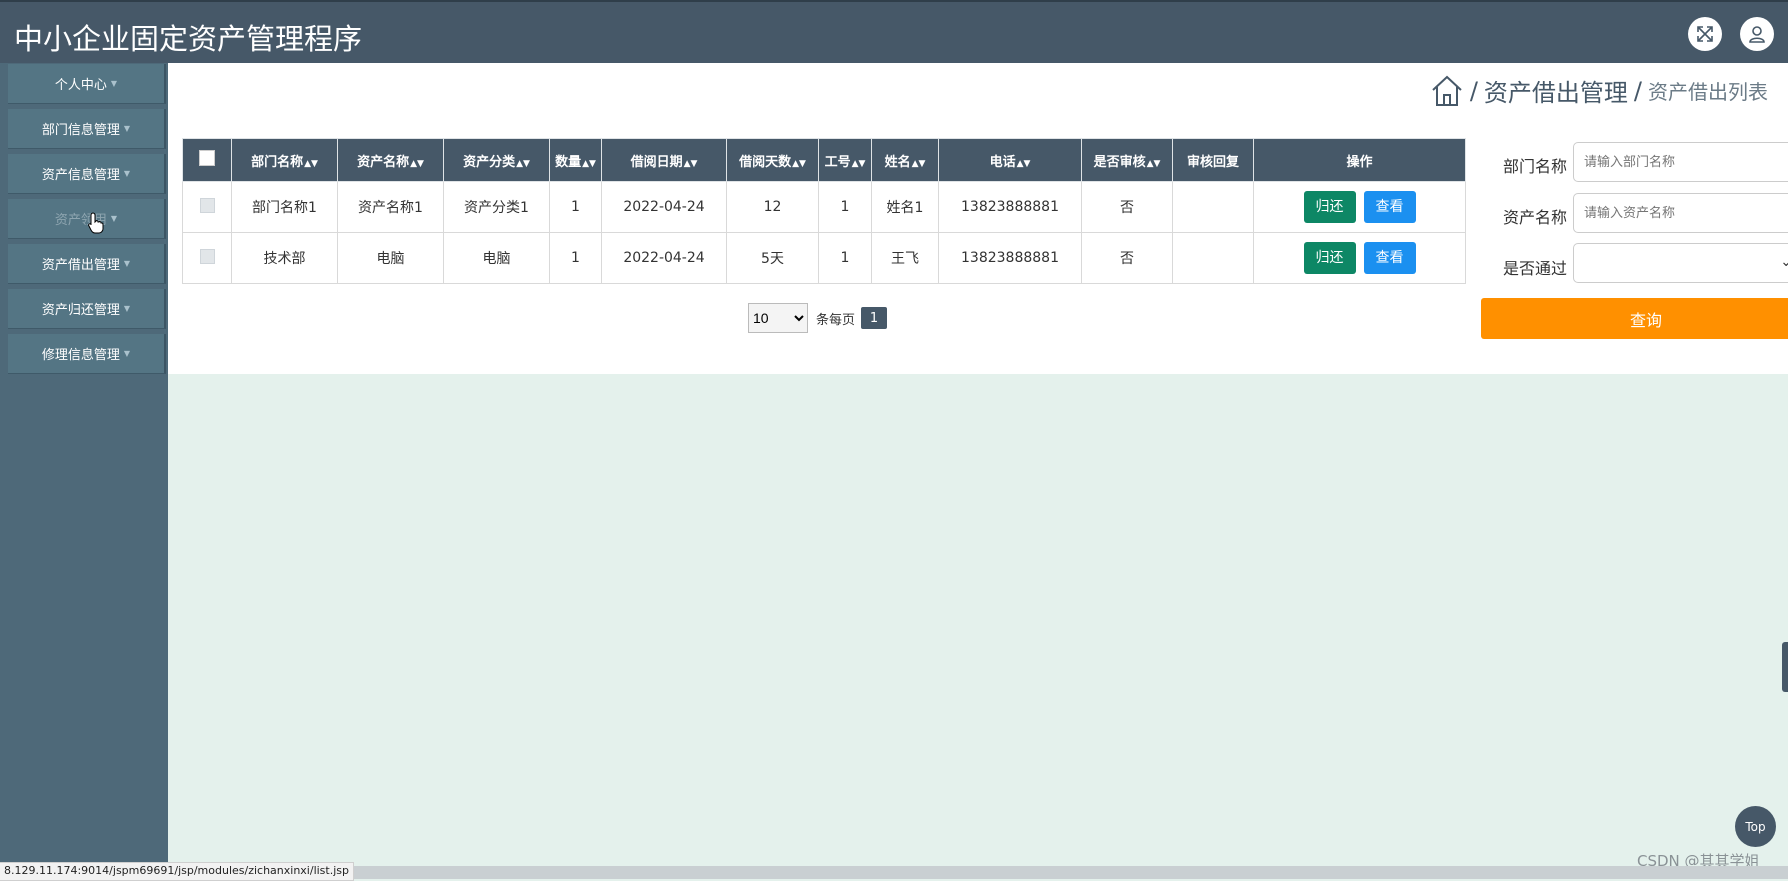 This screenshot has height=881, width=1788. I want to click on row-select-cell, so click(207, 258).